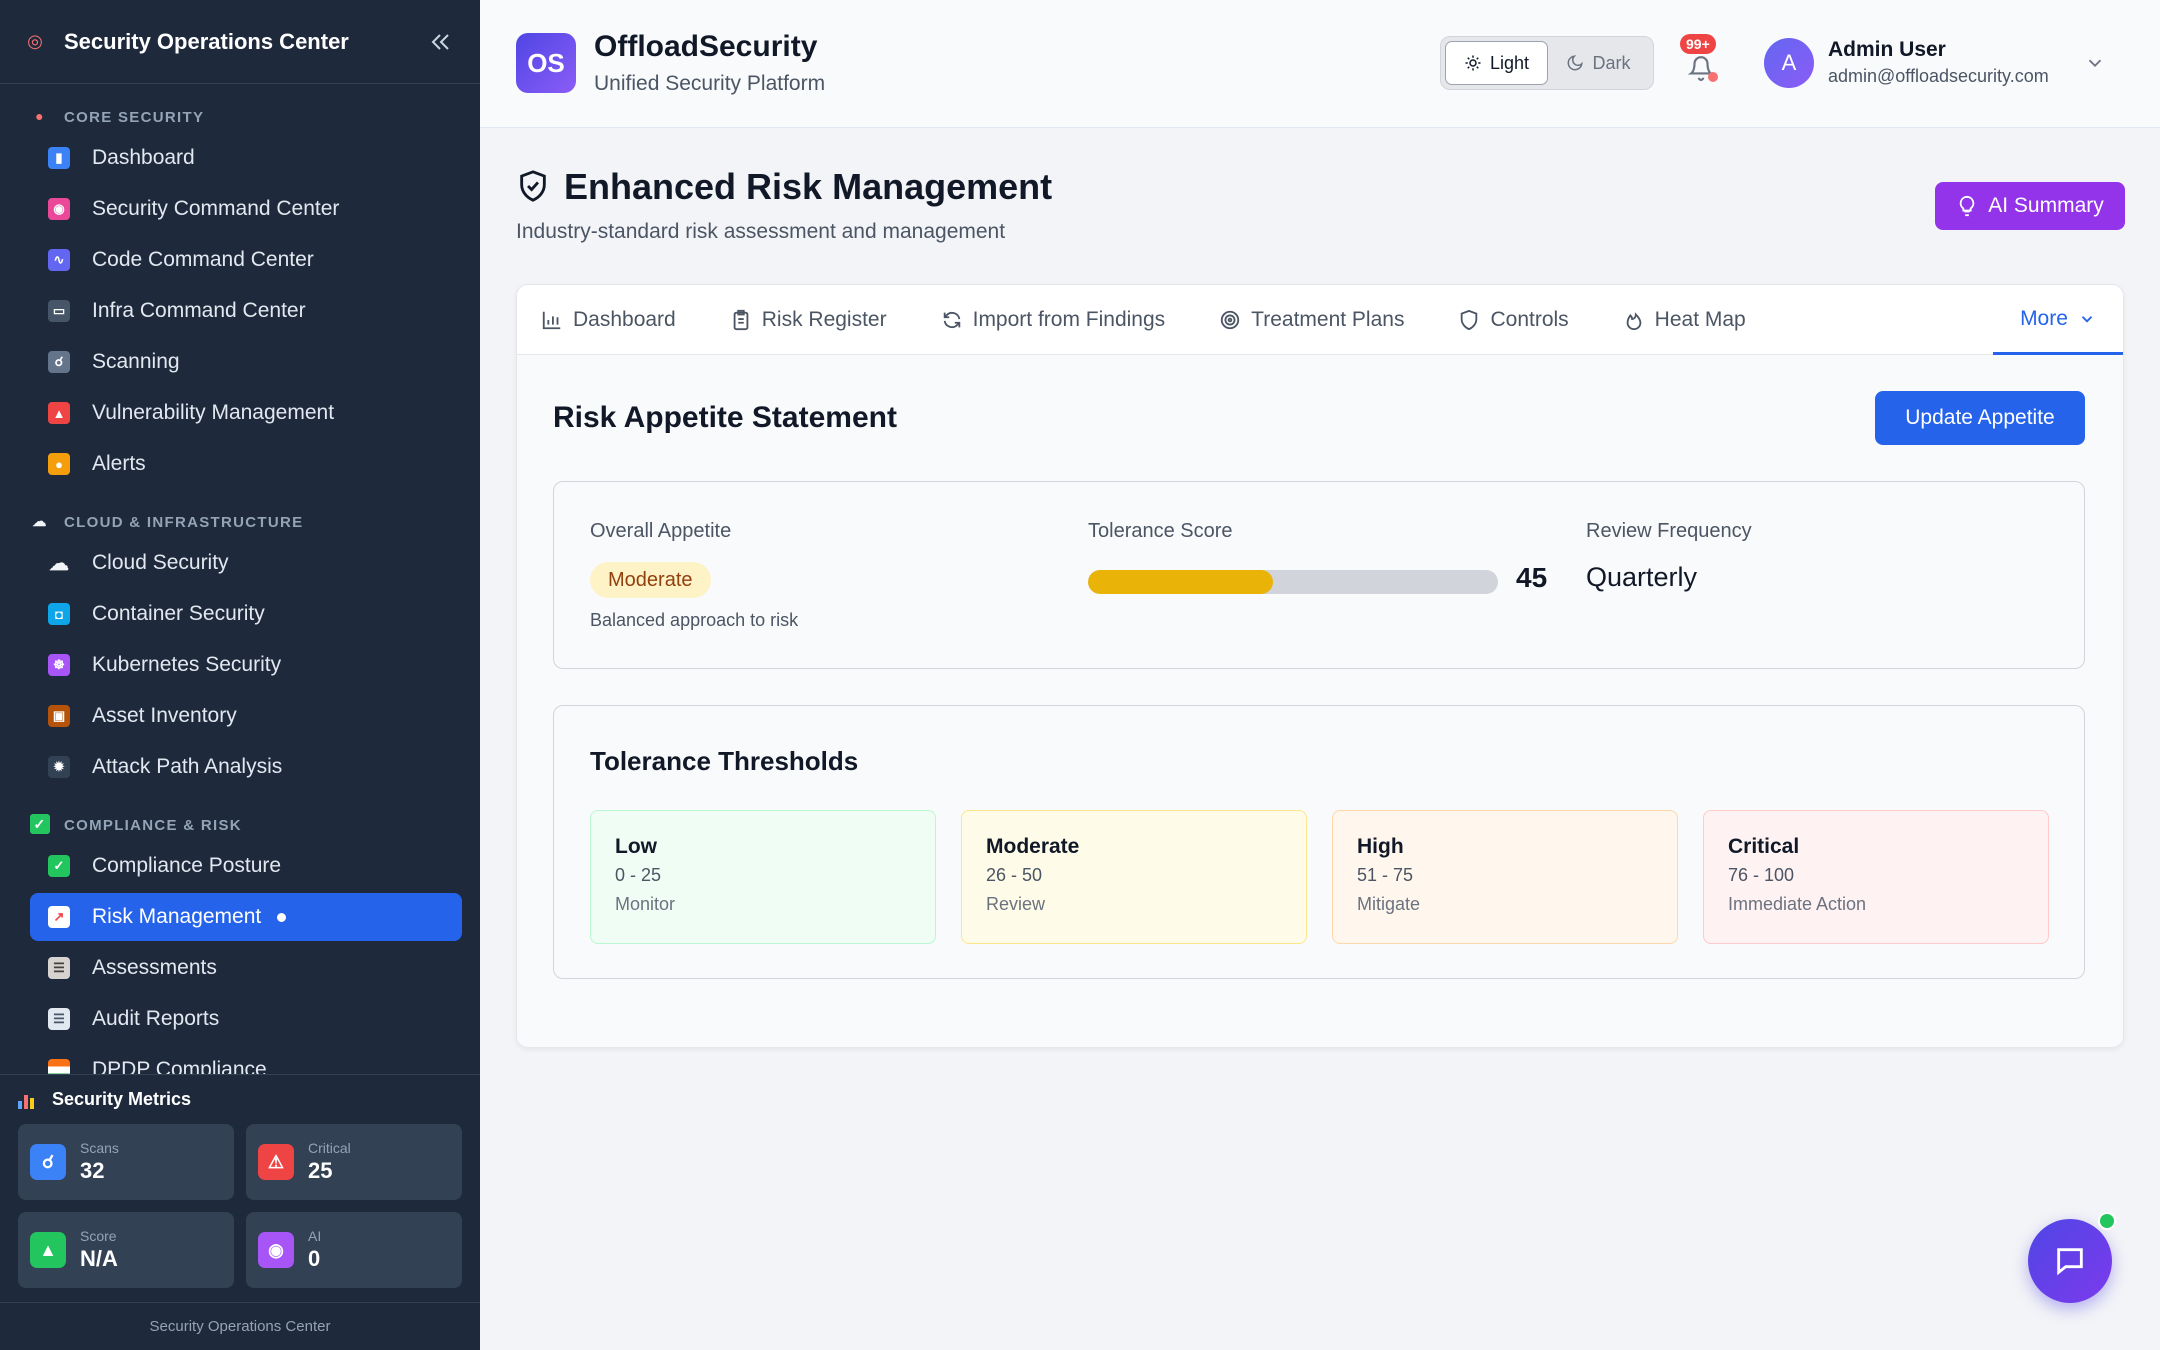 The height and width of the screenshot is (1350, 2160). Describe the element at coordinates (206, 41) in the screenshot. I see `sidebar-title: Security Operations Center` at that location.